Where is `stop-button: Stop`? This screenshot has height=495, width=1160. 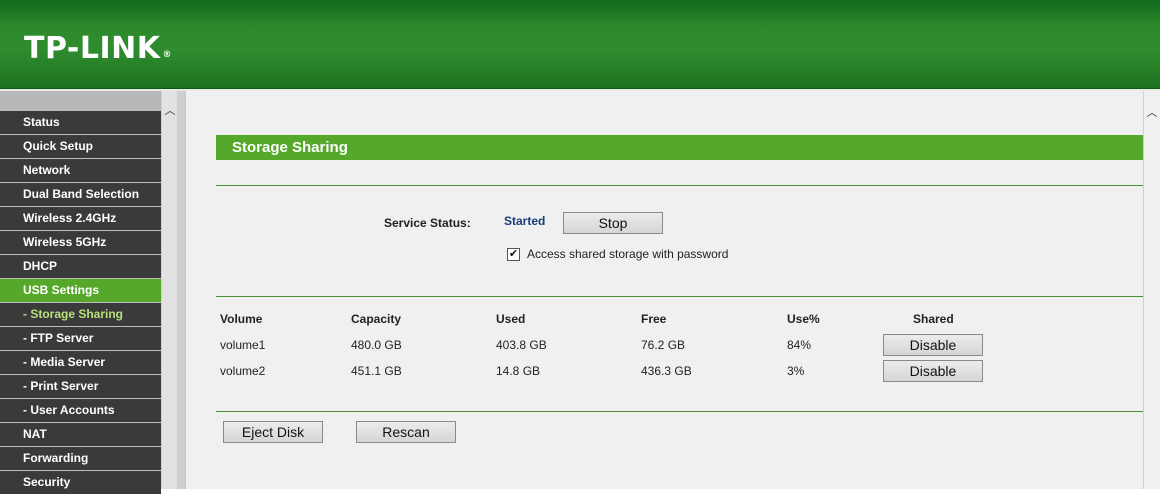 stop-button: Stop is located at coordinates (613, 223).